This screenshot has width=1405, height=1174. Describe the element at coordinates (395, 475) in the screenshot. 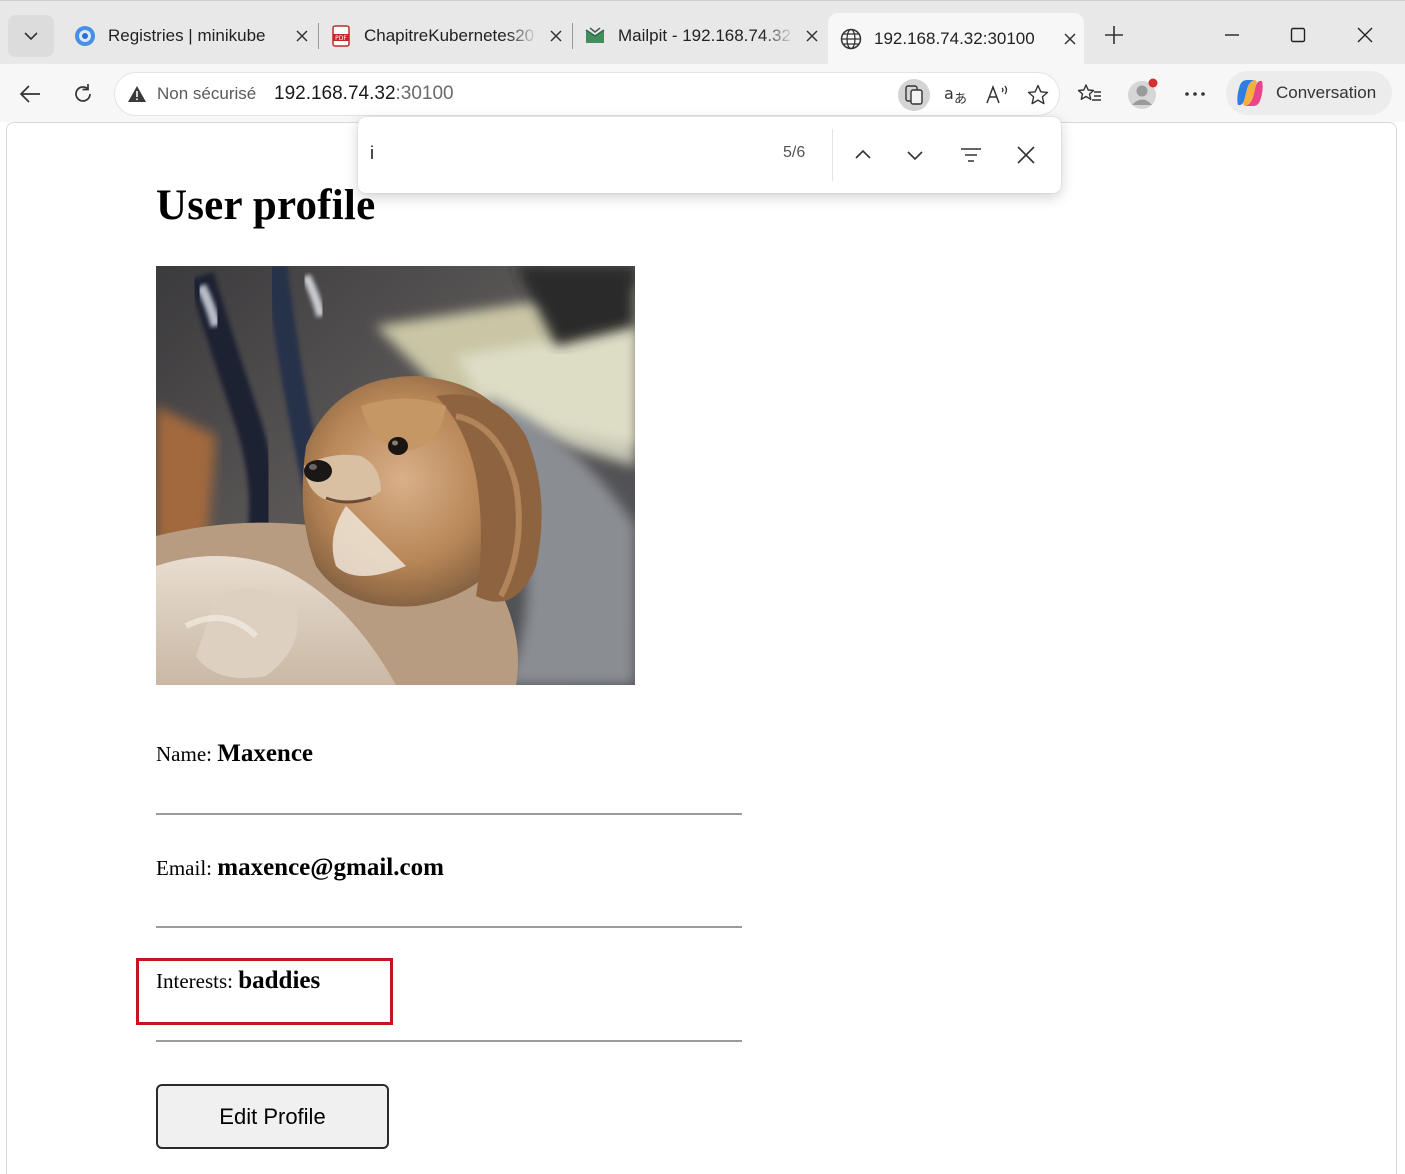

I see `profile-photo` at that location.